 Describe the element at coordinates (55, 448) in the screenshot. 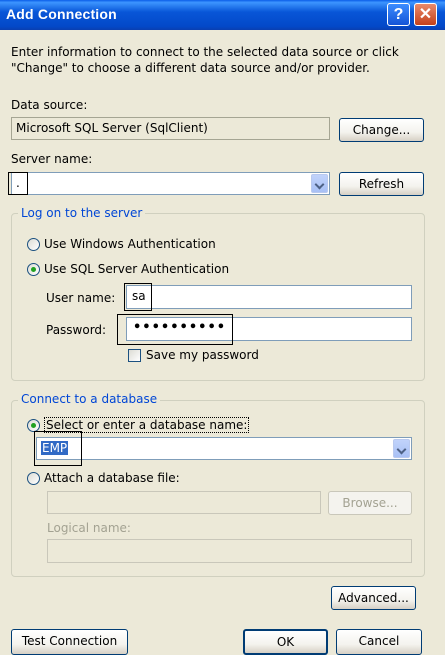

I see `database-name-value: EMP` at that location.